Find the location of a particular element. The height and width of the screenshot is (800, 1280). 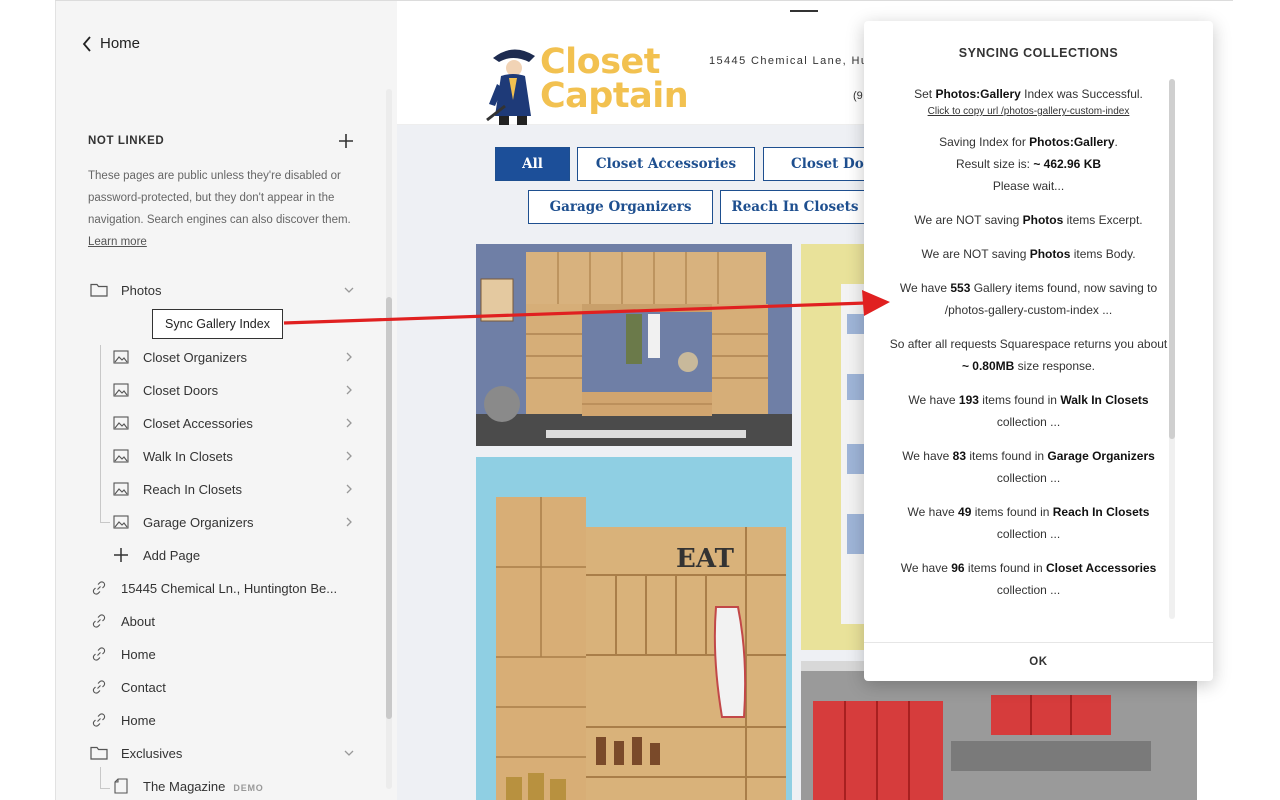

sidebar-item-label: The Magazine DEMO is located at coordinates (203, 786).